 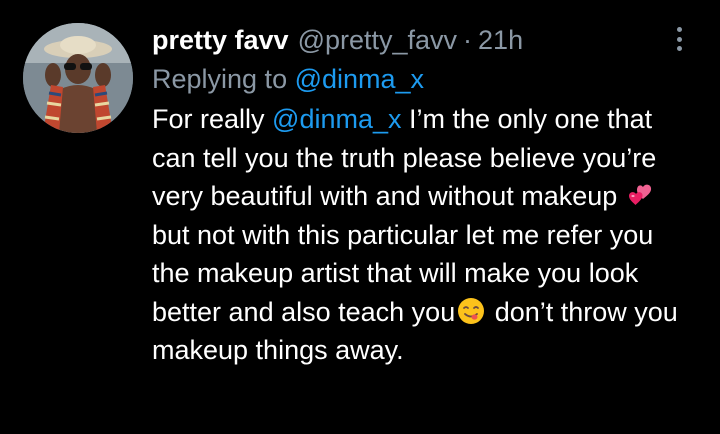 I want to click on replying-to: Replying to @dinma_x, so click(x=422, y=79).